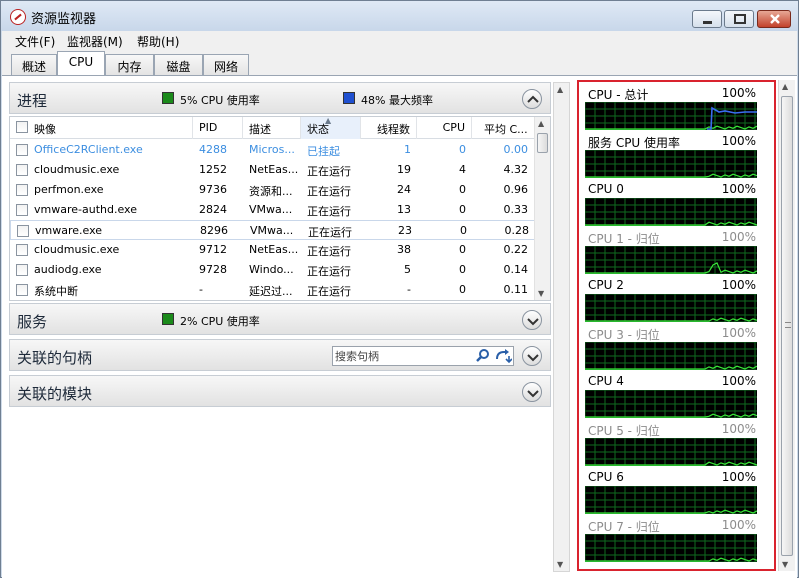  What do you see at coordinates (532, 99) in the screenshot?
I see `processes-collapse-button` at bounding box center [532, 99].